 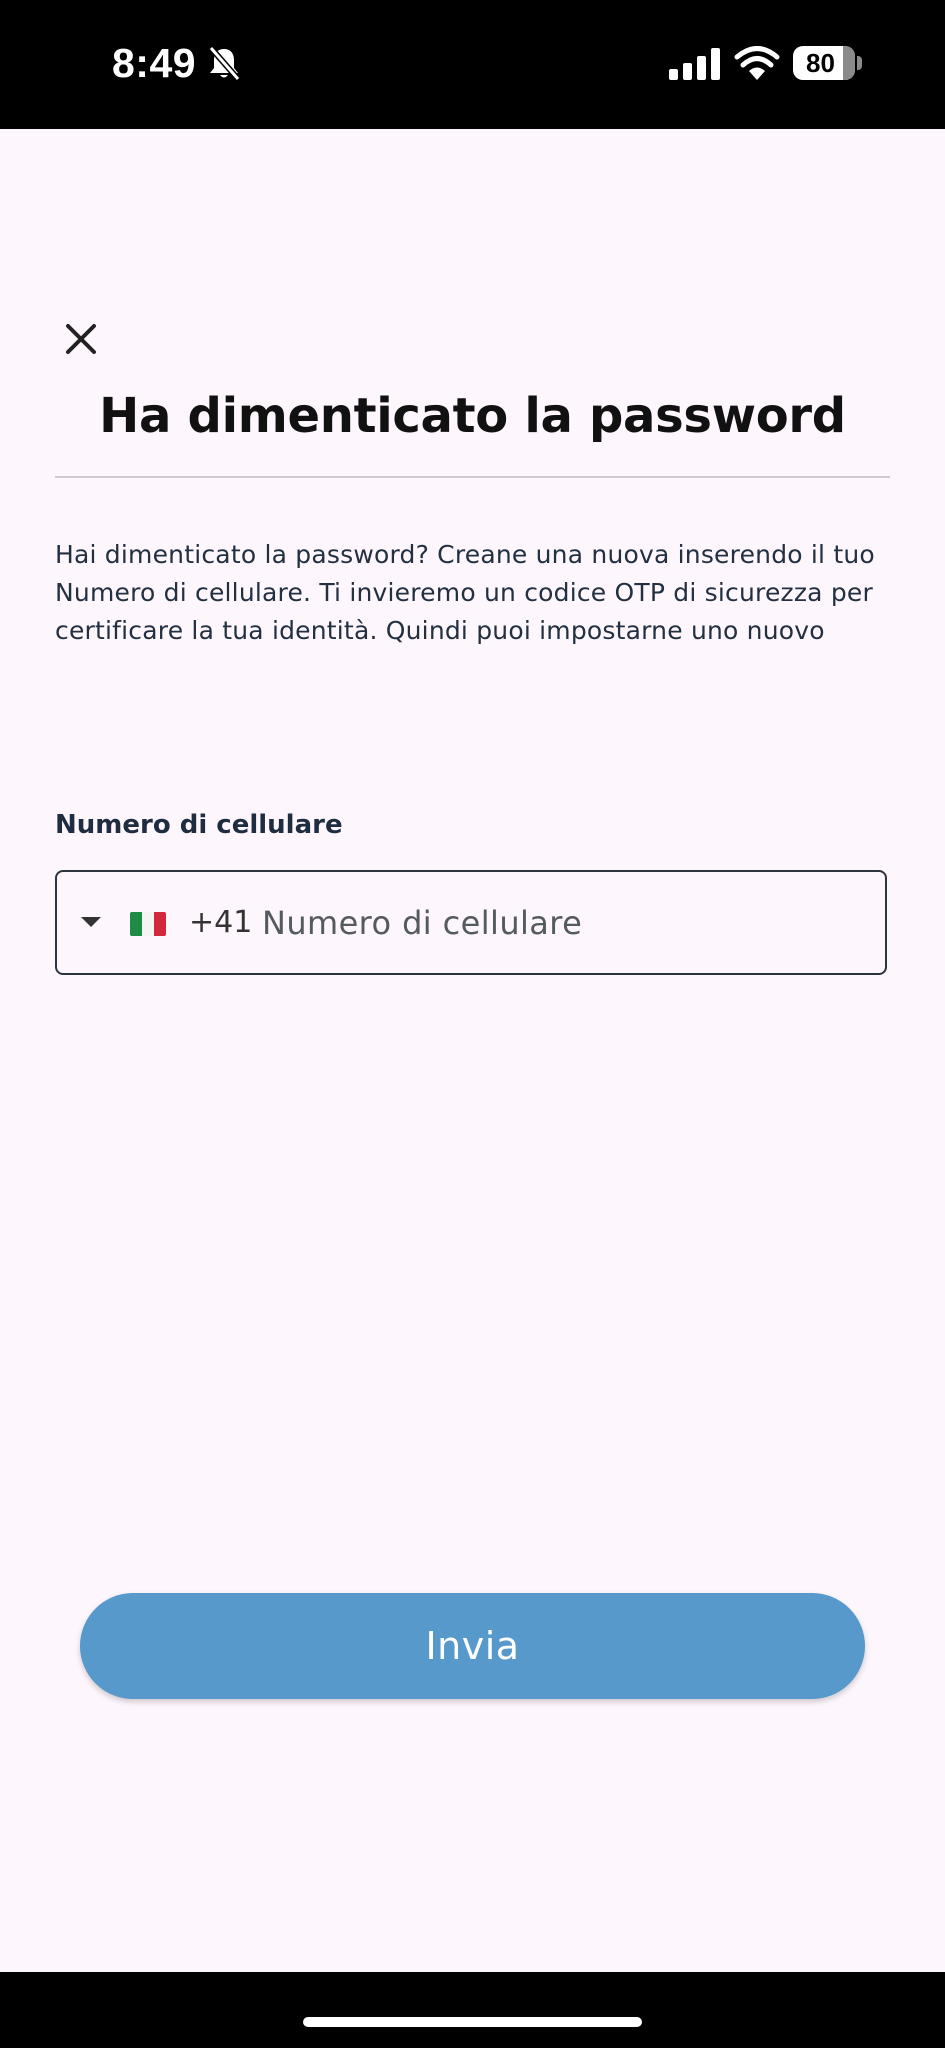 What do you see at coordinates (757, 63) in the screenshot?
I see `wifi-icon` at bounding box center [757, 63].